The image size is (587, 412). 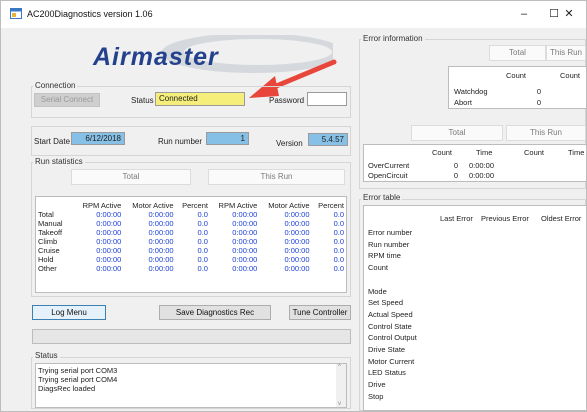 I want to click on window-title: AC200Diagnostics version 1.06, so click(x=90, y=14).